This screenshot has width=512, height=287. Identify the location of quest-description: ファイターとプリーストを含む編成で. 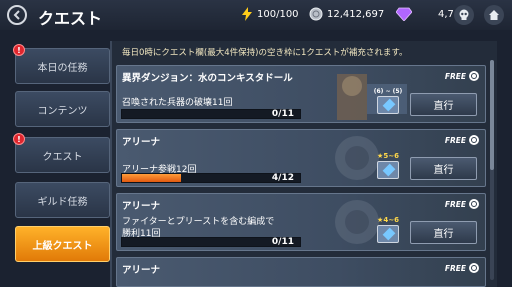
(198, 222).